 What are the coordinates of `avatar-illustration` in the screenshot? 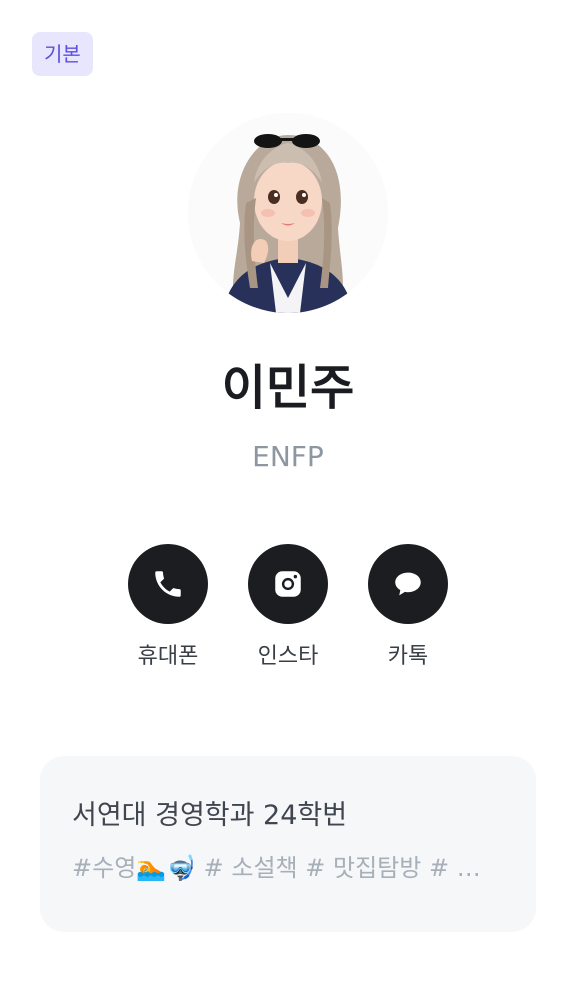 It's located at (288, 213).